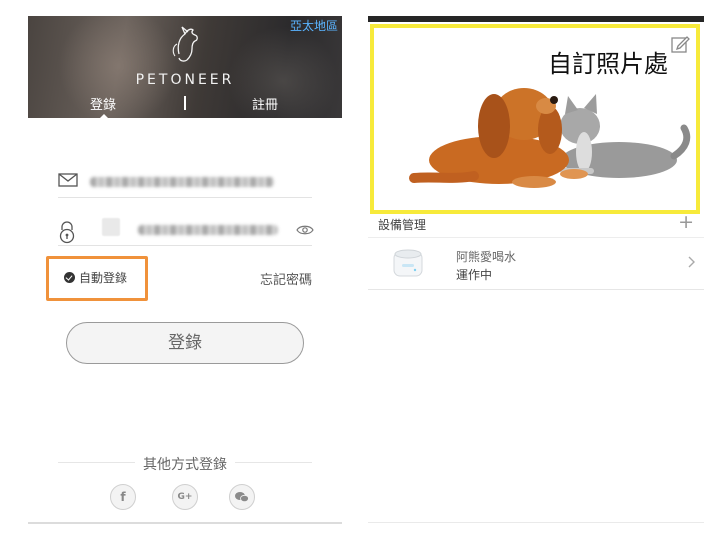 This screenshot has width=720, height=540. Describe the element at coordinates (474, 275) in the screenshot. I see `device-status: 運作中` at that location.